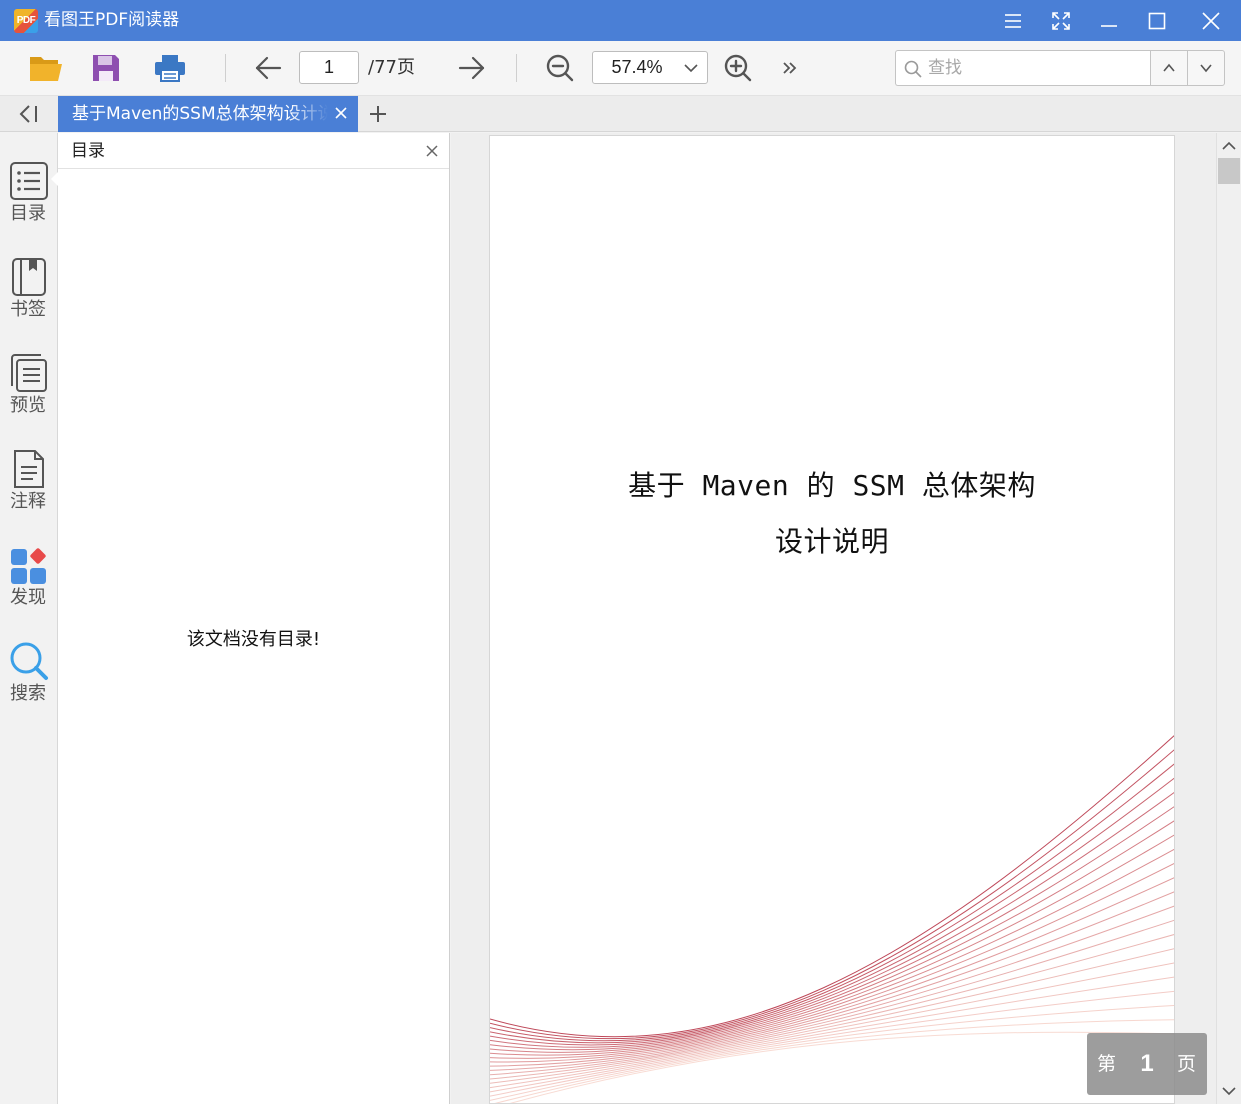 The width and height of the screenshot is (1241, 1104). I want to click on collapse-sidebar-button, so click(29, 114).